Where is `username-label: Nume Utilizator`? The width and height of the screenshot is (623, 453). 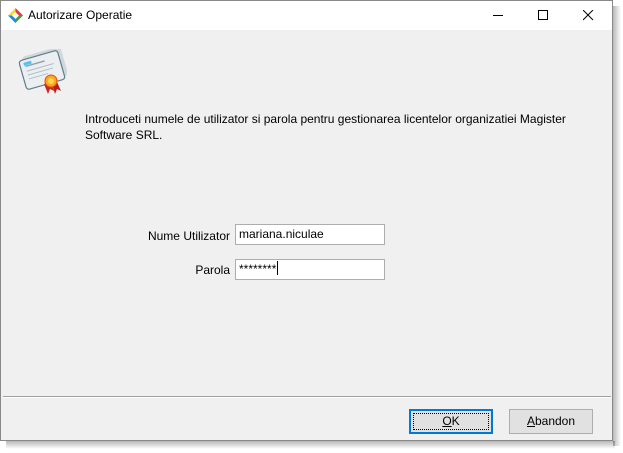 username-label: Nume Utilizator is located at coordinates (188, 236).